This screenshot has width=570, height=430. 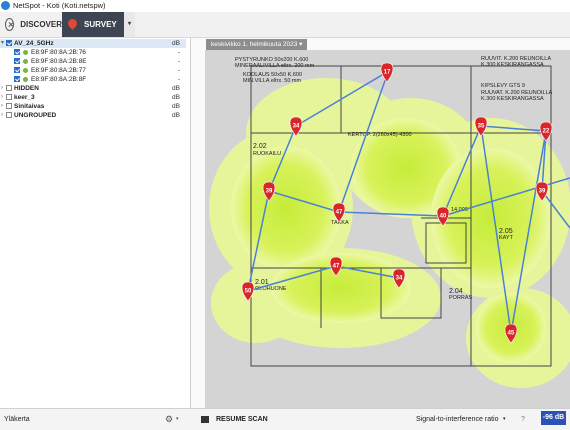 I want to click on settings-gear-icon: ⚙, so click(x=169, y=419).